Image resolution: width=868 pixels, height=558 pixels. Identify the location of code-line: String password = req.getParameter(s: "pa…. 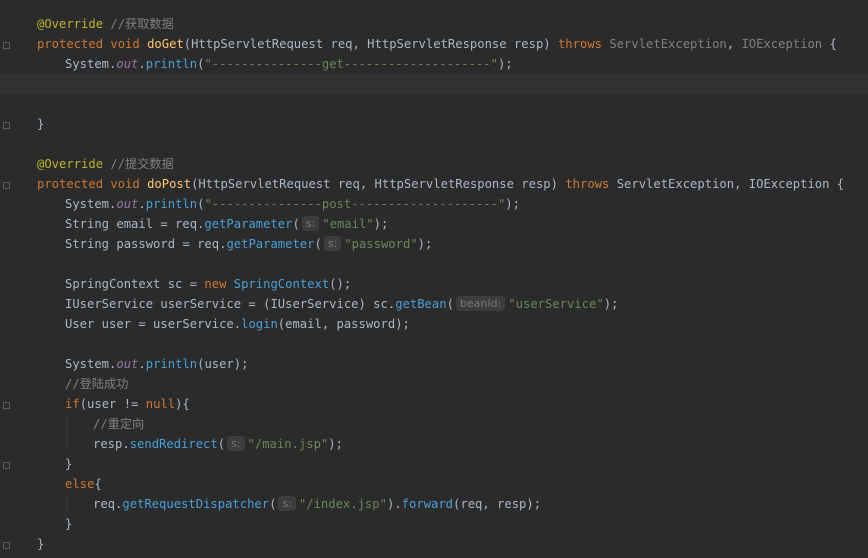
(434, 244).